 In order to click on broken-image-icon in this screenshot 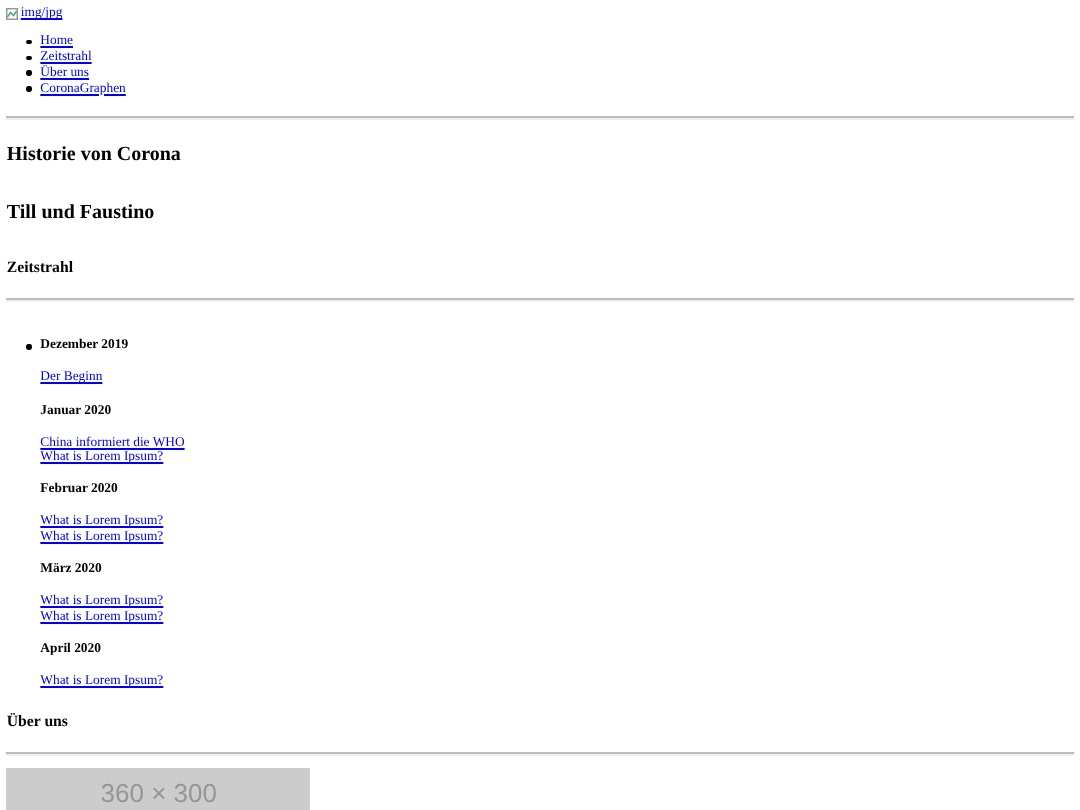, I will do `click(12, 13)`.